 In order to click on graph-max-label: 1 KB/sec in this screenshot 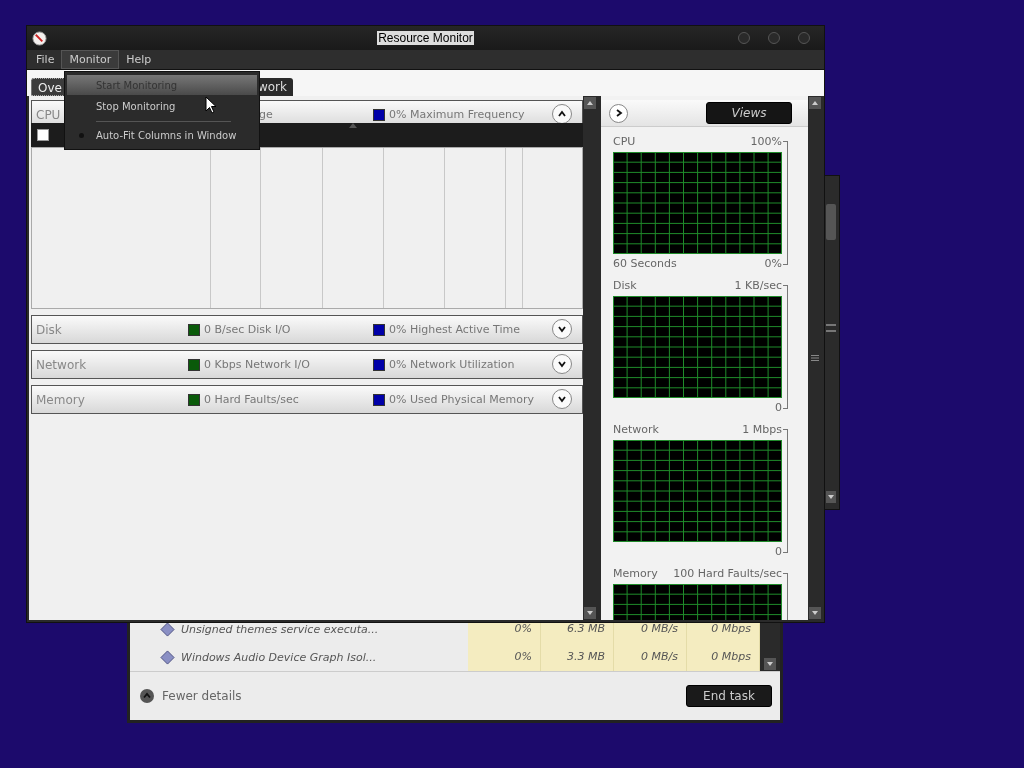, I will do `click(758, 286)`.